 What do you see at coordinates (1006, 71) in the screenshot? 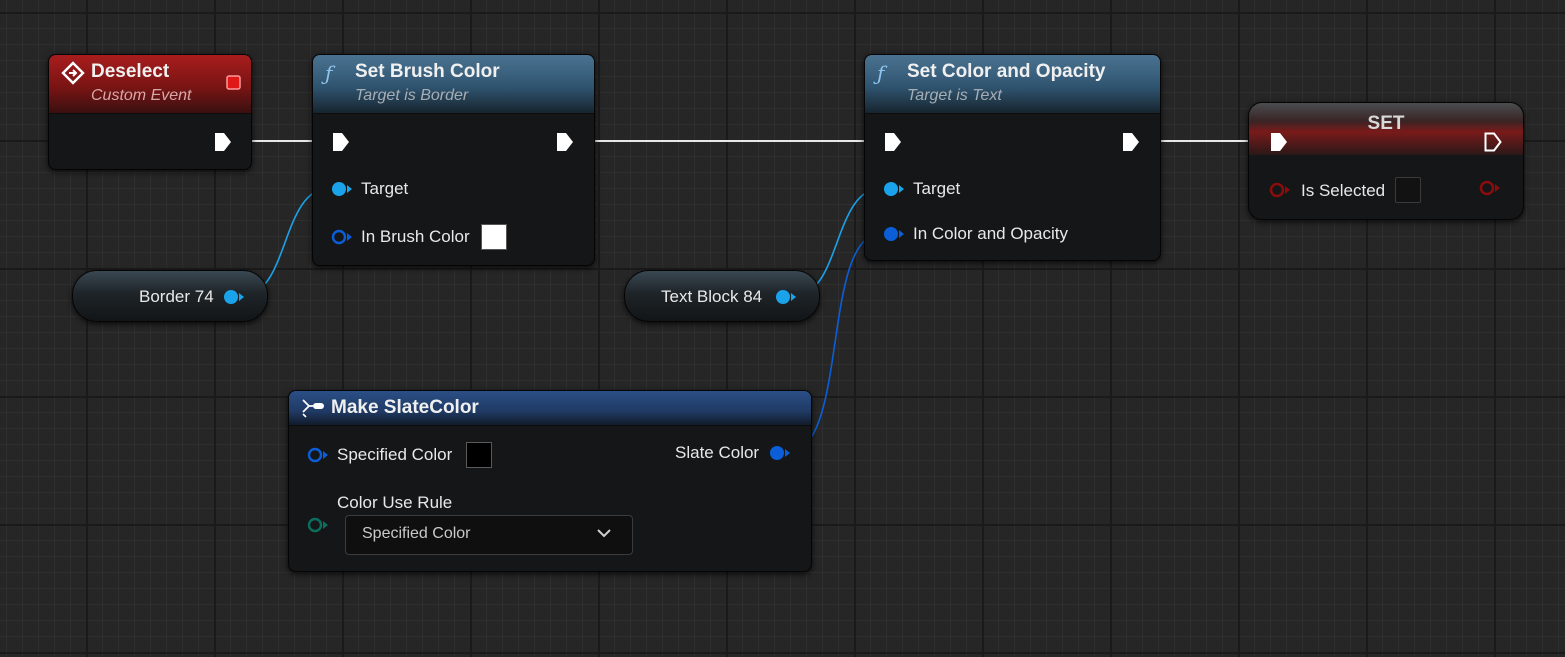
I see `set-color-opacity-title: Set Color and Opacity` at bounding box center [1006, 71].